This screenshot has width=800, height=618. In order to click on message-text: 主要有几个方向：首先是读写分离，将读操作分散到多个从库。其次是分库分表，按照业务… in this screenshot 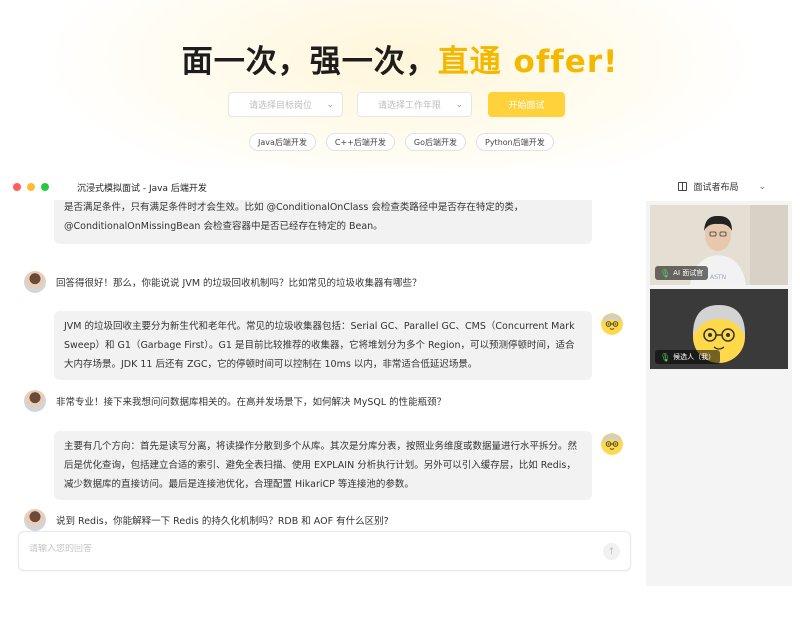, I will do `click(321, 465)`.